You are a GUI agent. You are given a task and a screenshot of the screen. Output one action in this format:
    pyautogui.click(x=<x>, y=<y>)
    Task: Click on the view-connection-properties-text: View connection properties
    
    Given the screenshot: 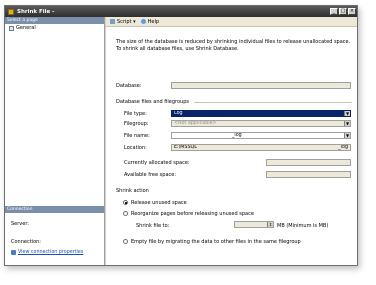 What is the action you would take?
    pyautogui.click(x=50, y=252)
    